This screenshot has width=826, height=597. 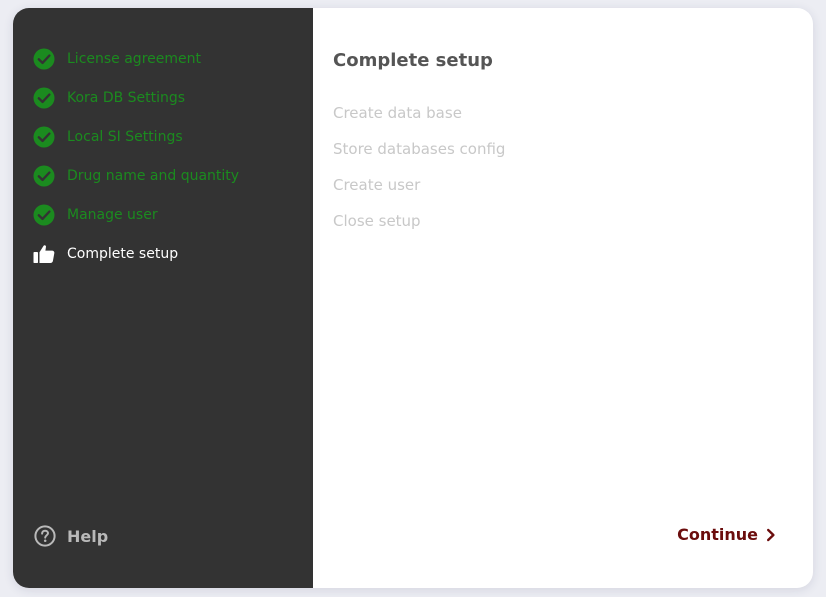 I want to click on step-label: Complete setup, so click(x=123, y=254).